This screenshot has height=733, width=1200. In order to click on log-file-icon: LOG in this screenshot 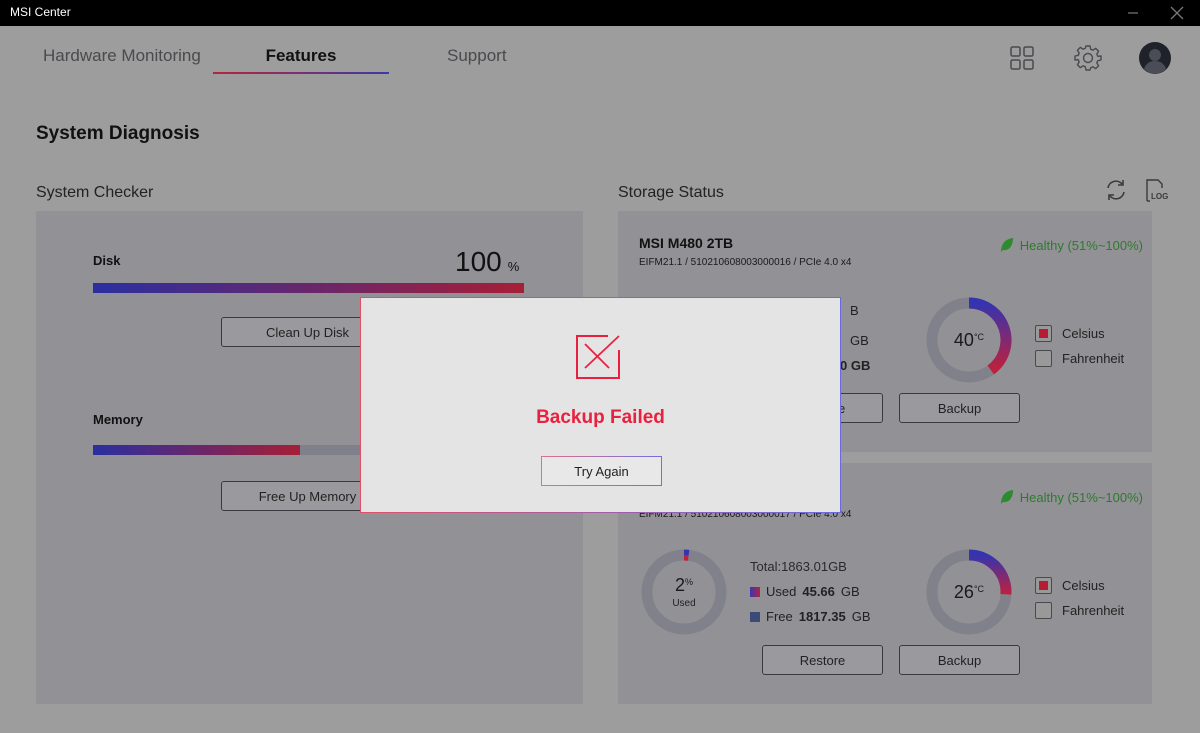, I will do `click(1157, 190)`.